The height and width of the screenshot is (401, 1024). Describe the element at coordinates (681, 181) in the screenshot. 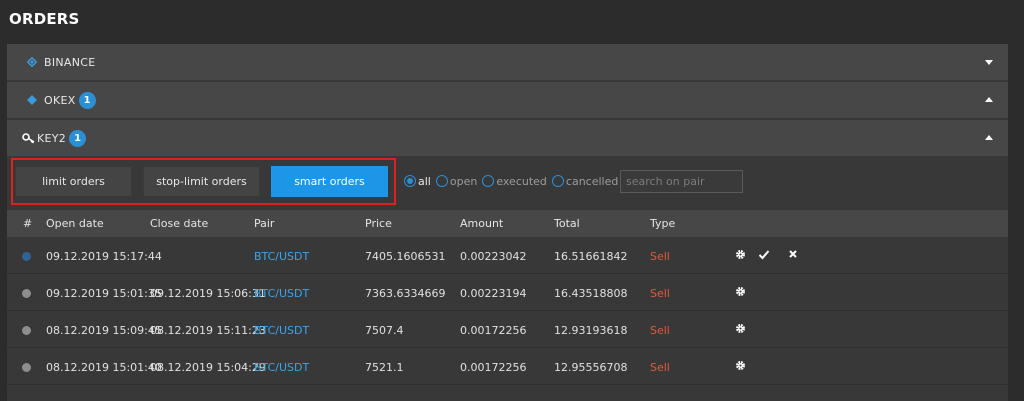

I see `search-pair-input` at that location.